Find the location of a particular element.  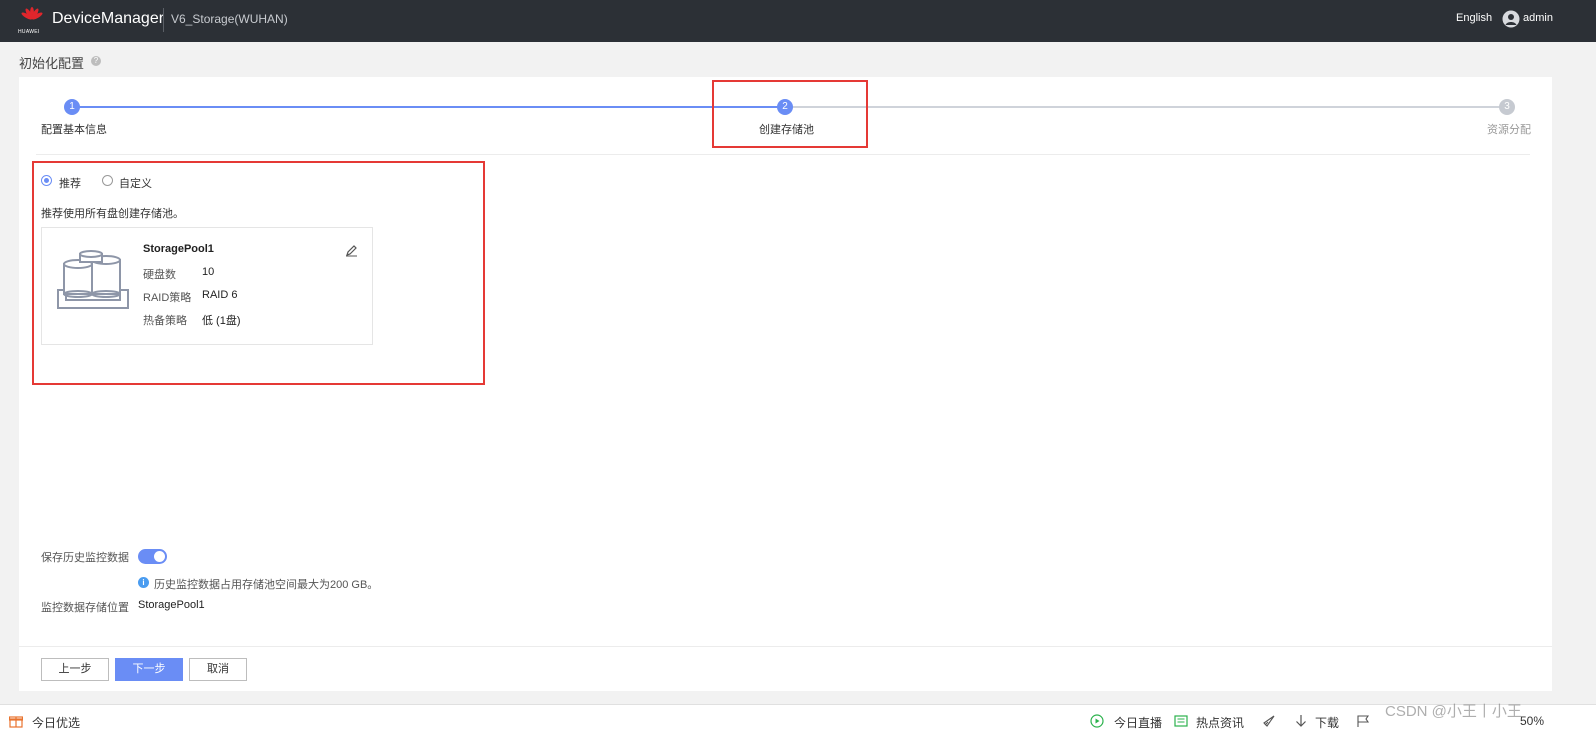

browser-status-bar: 今日优选 今日直播 热点资讯 下载 50% is located at coordinates (798, 723).